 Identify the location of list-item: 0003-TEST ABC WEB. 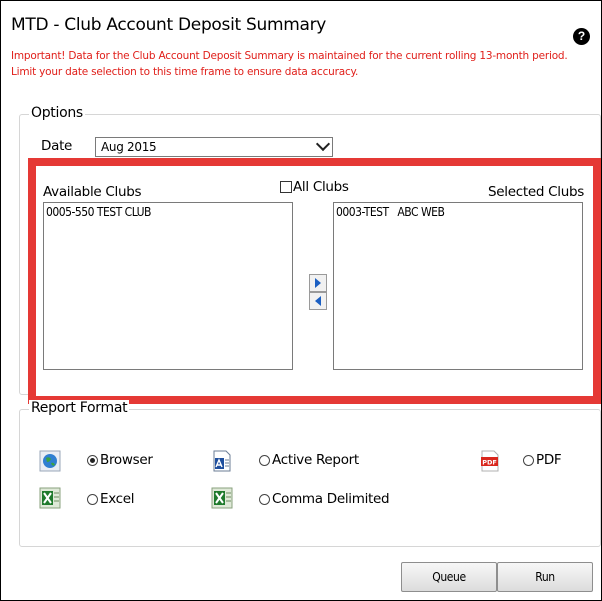
(390, 212).